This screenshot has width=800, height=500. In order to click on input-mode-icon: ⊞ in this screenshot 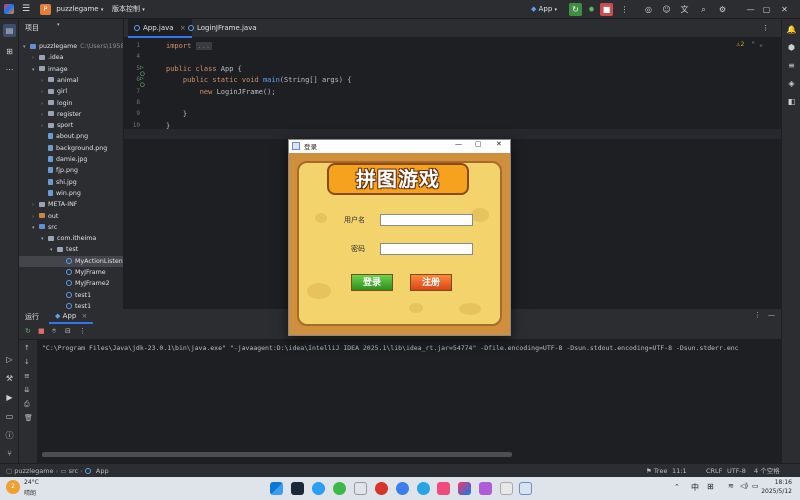, I will do `click(710, 486)`.